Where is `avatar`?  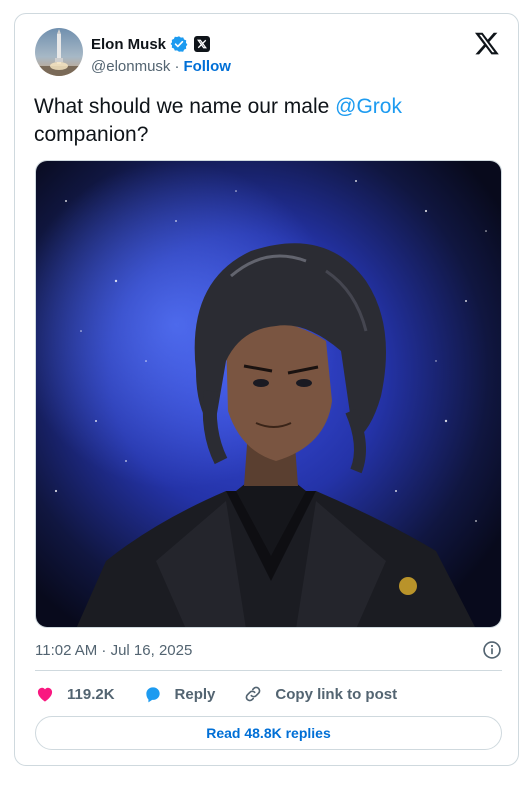 avatar is located at coordinates (59, 52).